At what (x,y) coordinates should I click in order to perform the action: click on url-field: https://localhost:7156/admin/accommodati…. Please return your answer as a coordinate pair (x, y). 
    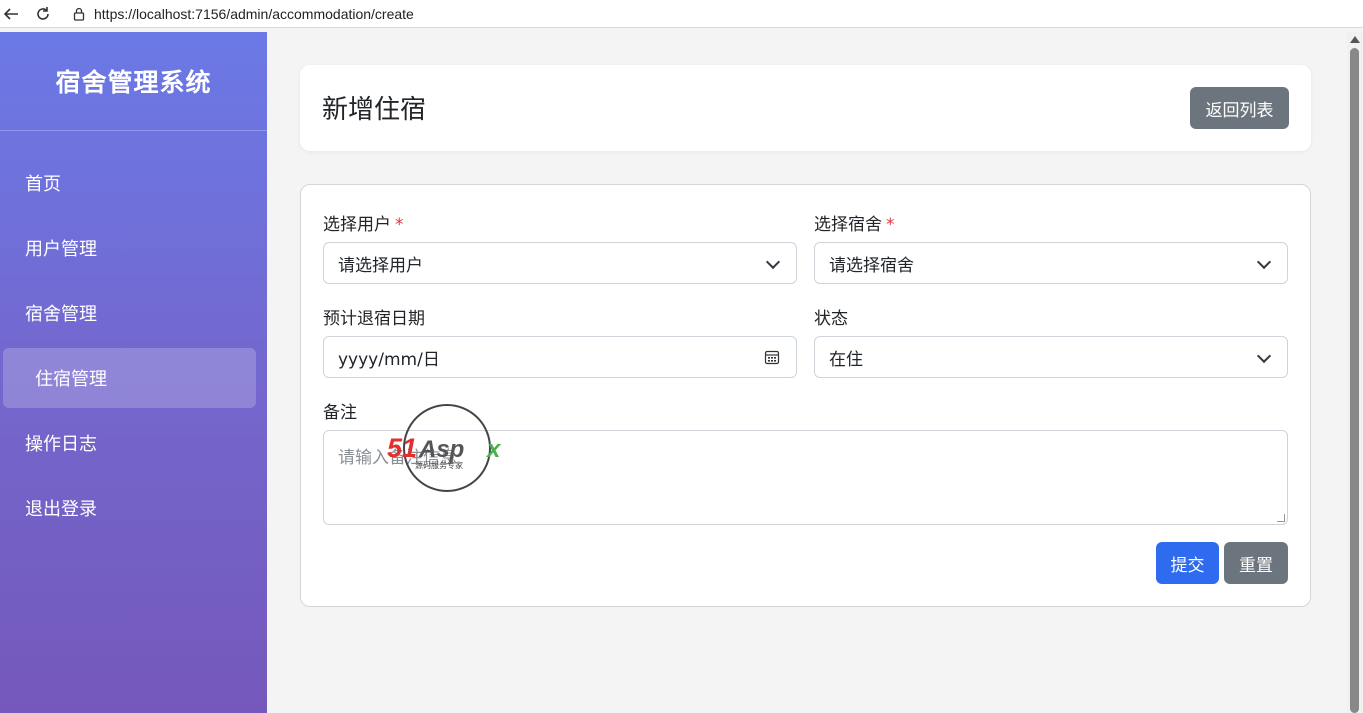
    Looking at the image, I should click on (713, 13).